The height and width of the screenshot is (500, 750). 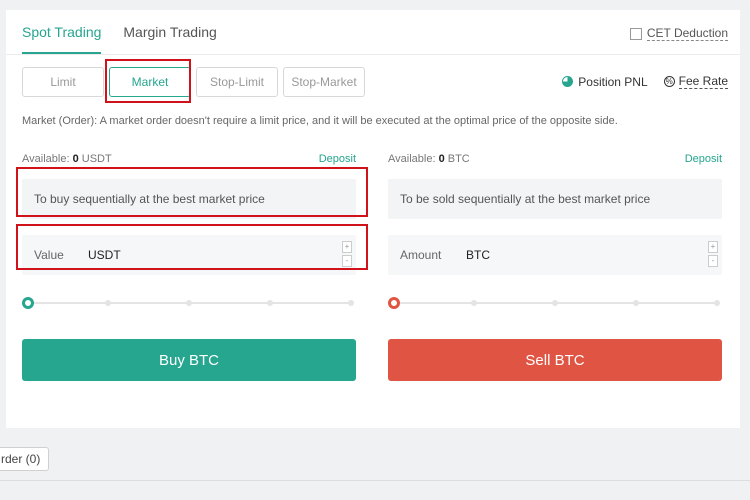 I want to click on buy-decrement-button: -, so click(x=347, y=261).